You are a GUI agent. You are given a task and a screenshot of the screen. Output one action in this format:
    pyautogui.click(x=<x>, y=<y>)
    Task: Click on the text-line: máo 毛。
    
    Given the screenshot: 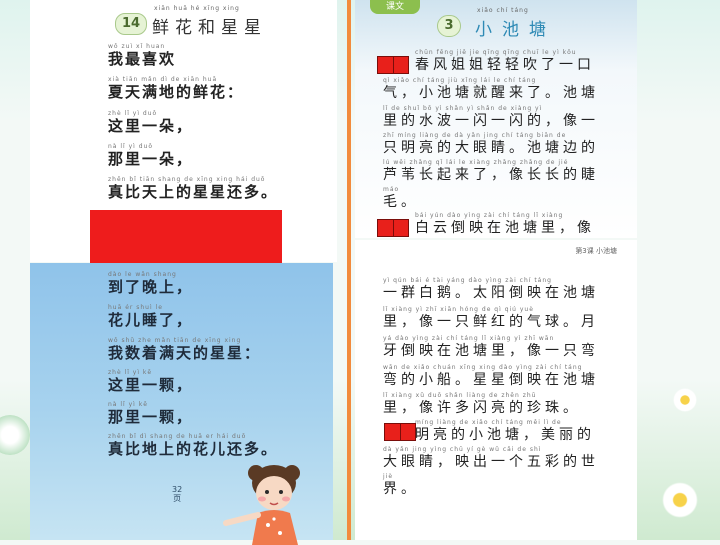 What is the action you would take?
    pyautogui.click(x=401, y=198)
    